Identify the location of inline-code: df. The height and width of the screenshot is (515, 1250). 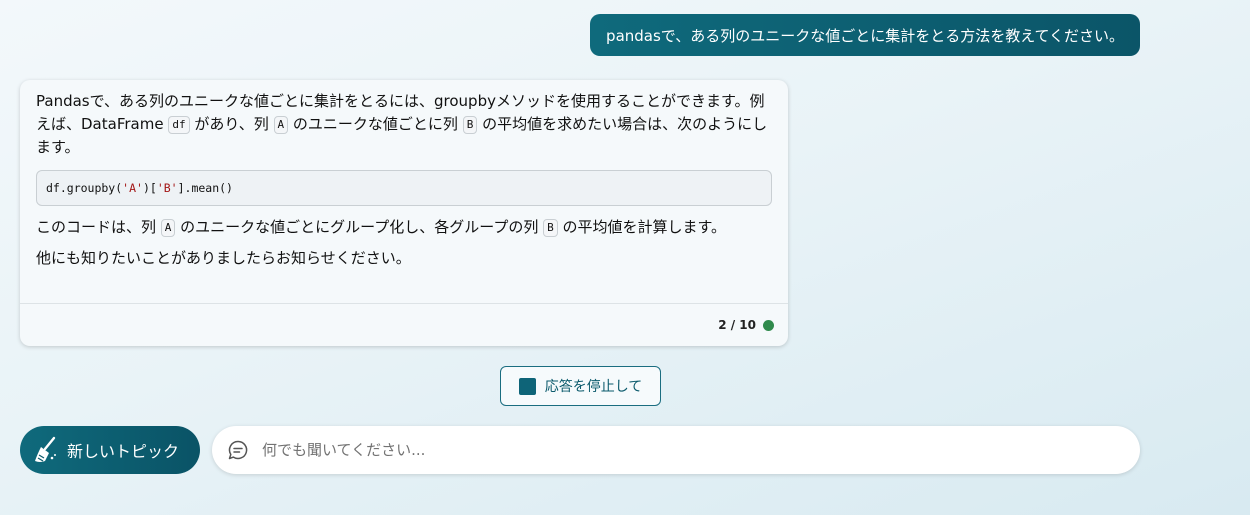
(179, 125).